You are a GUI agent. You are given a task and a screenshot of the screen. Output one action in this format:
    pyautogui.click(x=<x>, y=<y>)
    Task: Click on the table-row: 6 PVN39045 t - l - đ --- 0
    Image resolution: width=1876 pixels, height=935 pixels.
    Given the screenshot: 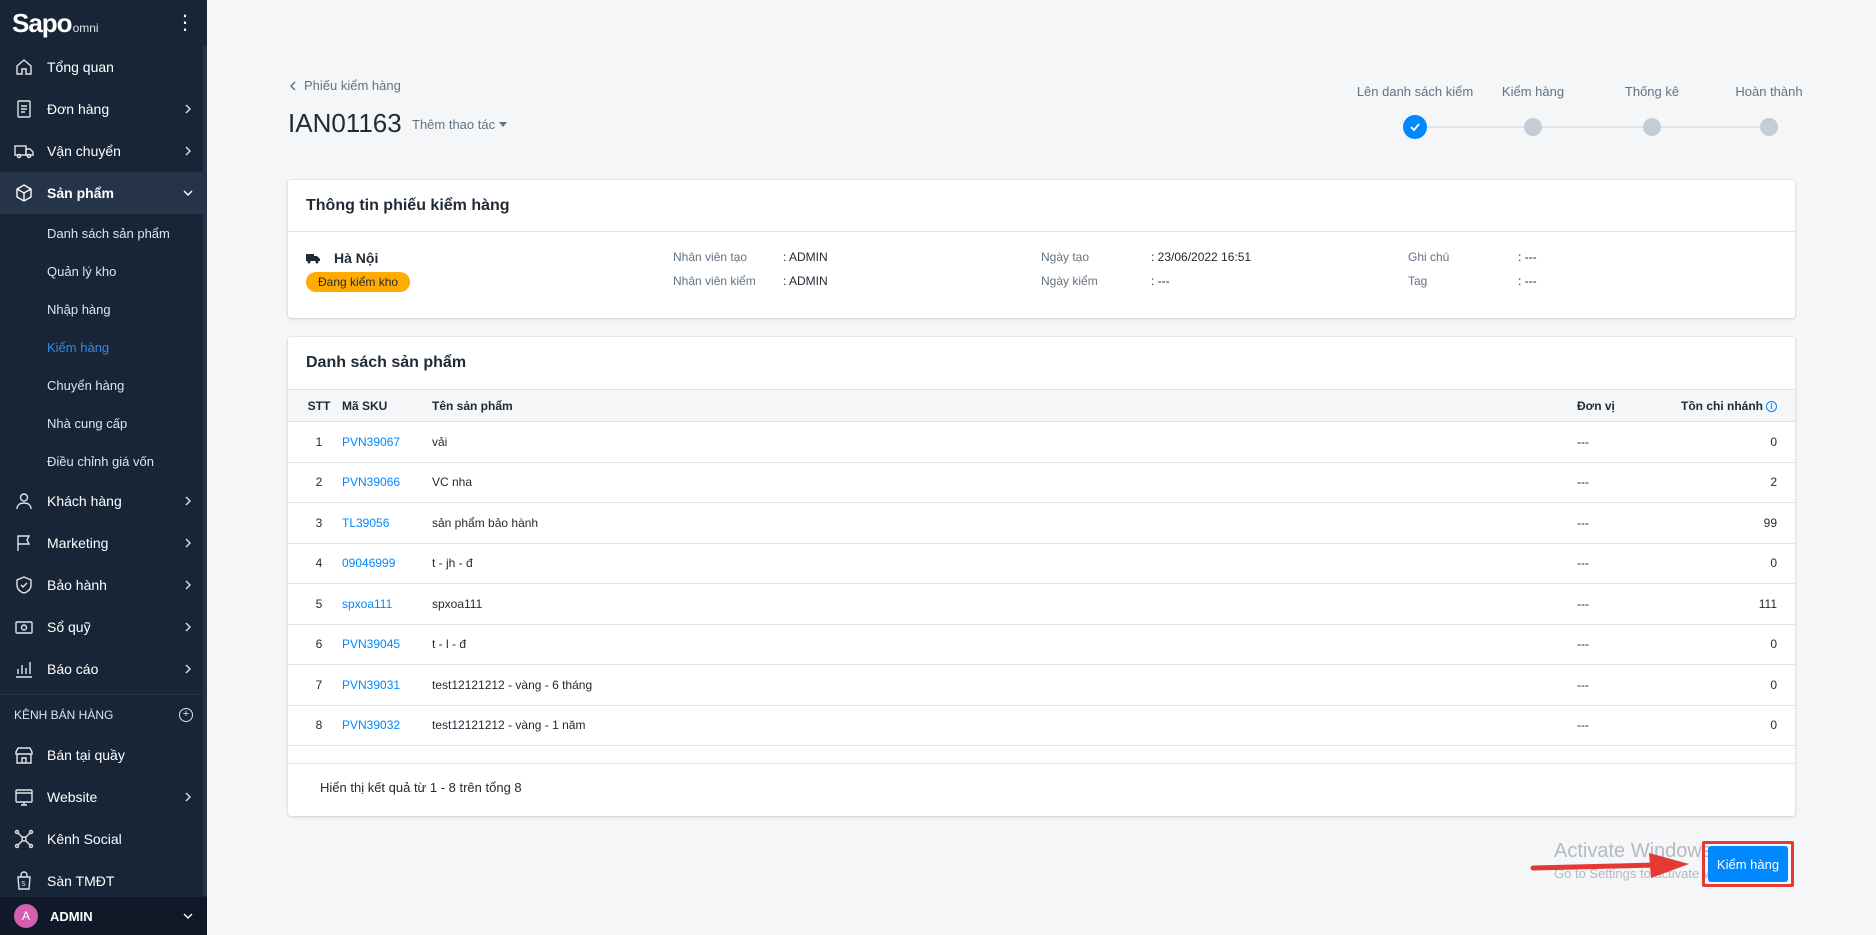 What is the action you would take?
    pyautogui.click(x=1041, y=644)
    